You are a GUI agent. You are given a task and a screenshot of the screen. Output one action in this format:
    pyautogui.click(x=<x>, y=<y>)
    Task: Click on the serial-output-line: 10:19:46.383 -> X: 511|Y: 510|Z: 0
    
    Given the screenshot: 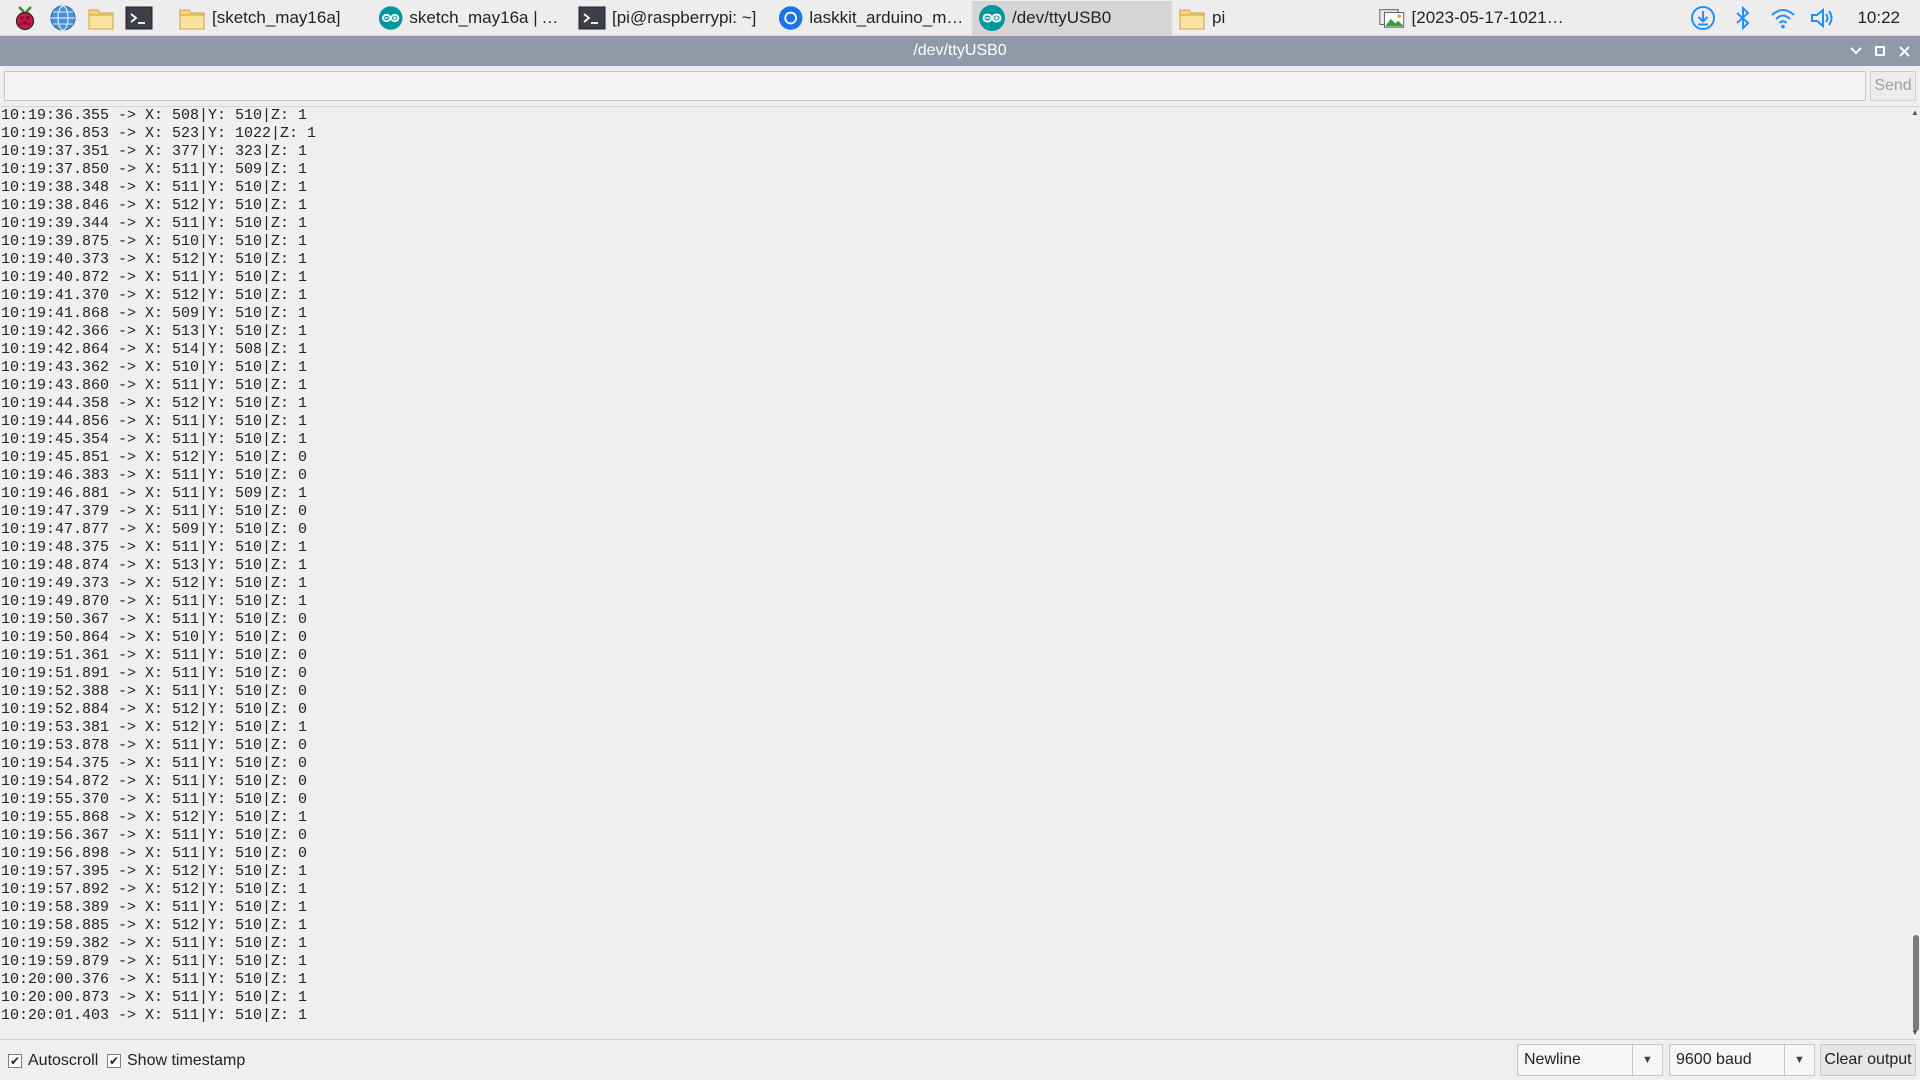 What is the action you would take?
    pyautogui.click(x=154, y=475)
    